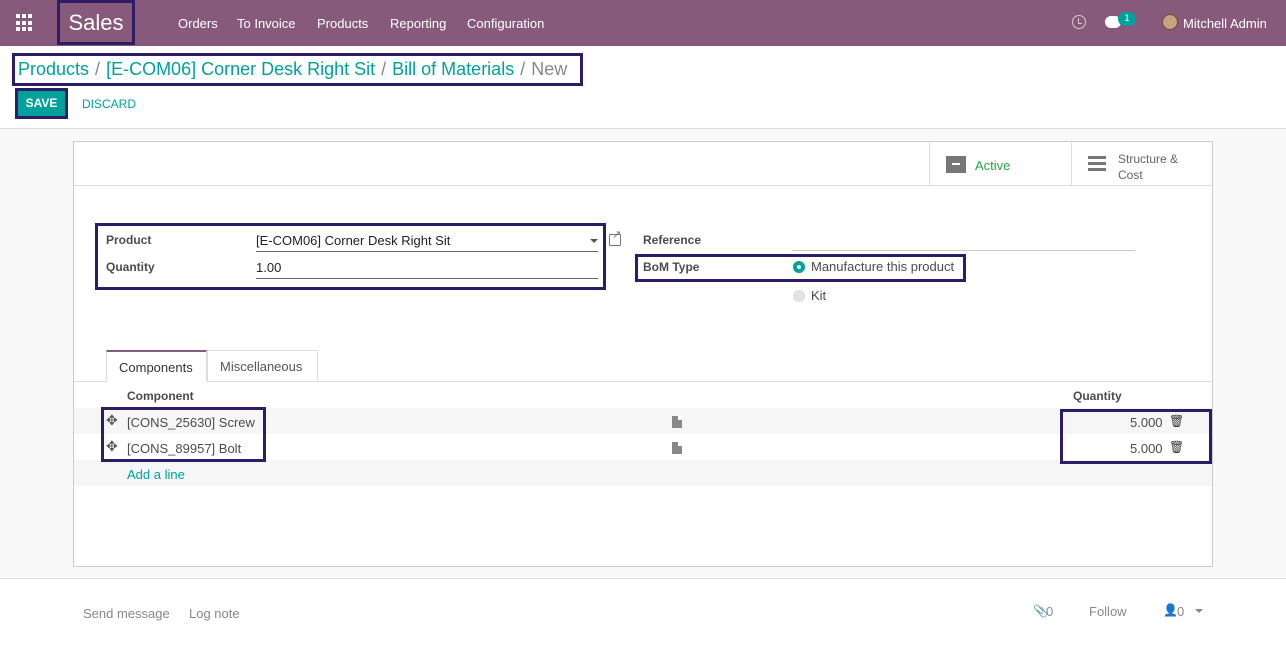 This screenshot has width=1286, height=653. Describe the element at coordinates (1170, 22) in the screenshot. I see `user-avatar` at that location.